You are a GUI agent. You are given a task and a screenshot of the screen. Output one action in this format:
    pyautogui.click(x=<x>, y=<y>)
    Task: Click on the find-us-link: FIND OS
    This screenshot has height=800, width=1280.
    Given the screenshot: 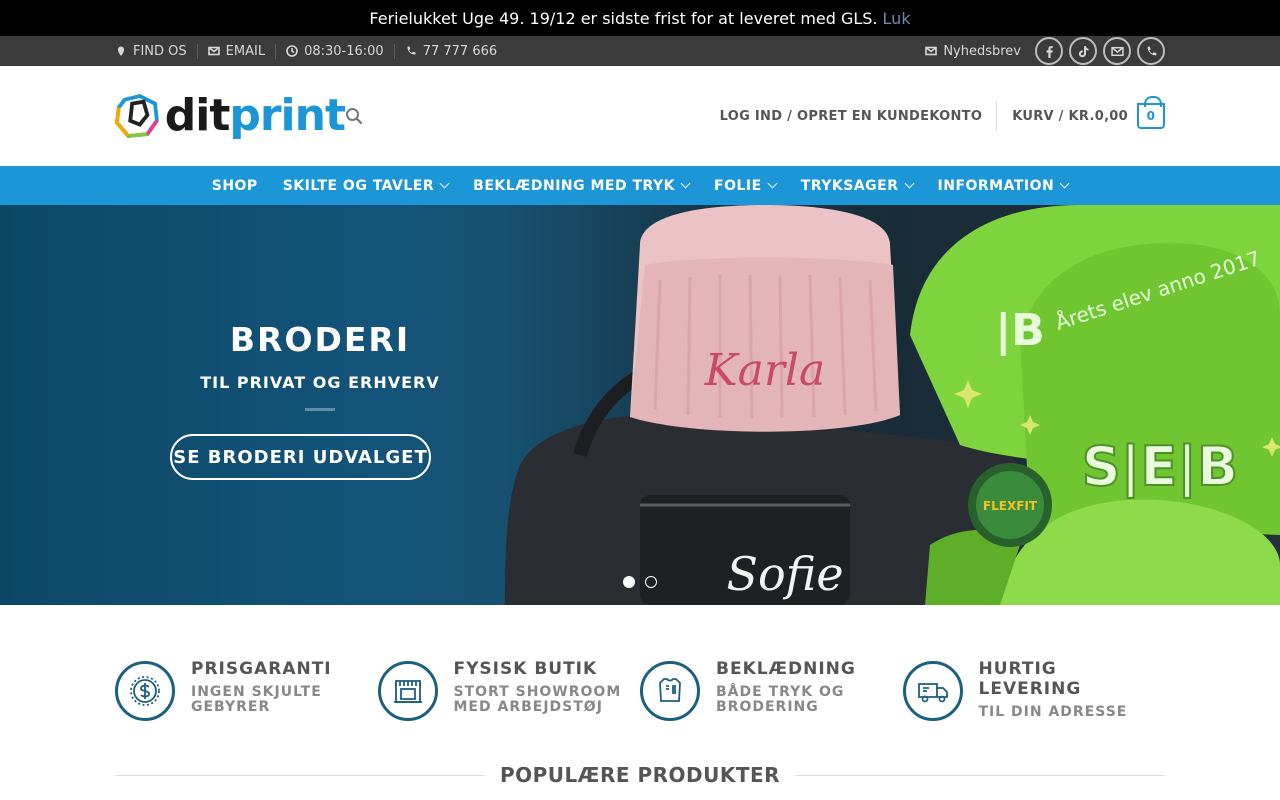 What is the action you would take?
    pyautogui.click(x=156, y=51)
    